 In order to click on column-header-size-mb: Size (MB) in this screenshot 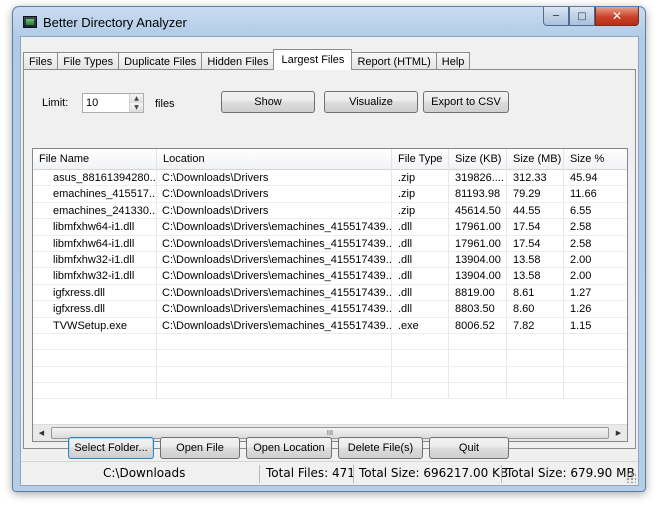, I will do `click(535, 159)`.